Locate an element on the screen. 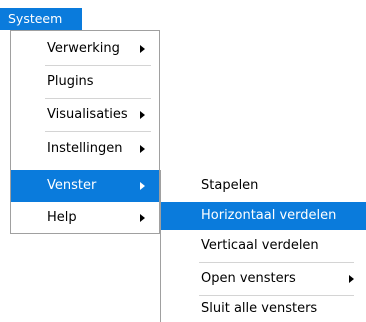  separator is located at coordinates (98, 131).